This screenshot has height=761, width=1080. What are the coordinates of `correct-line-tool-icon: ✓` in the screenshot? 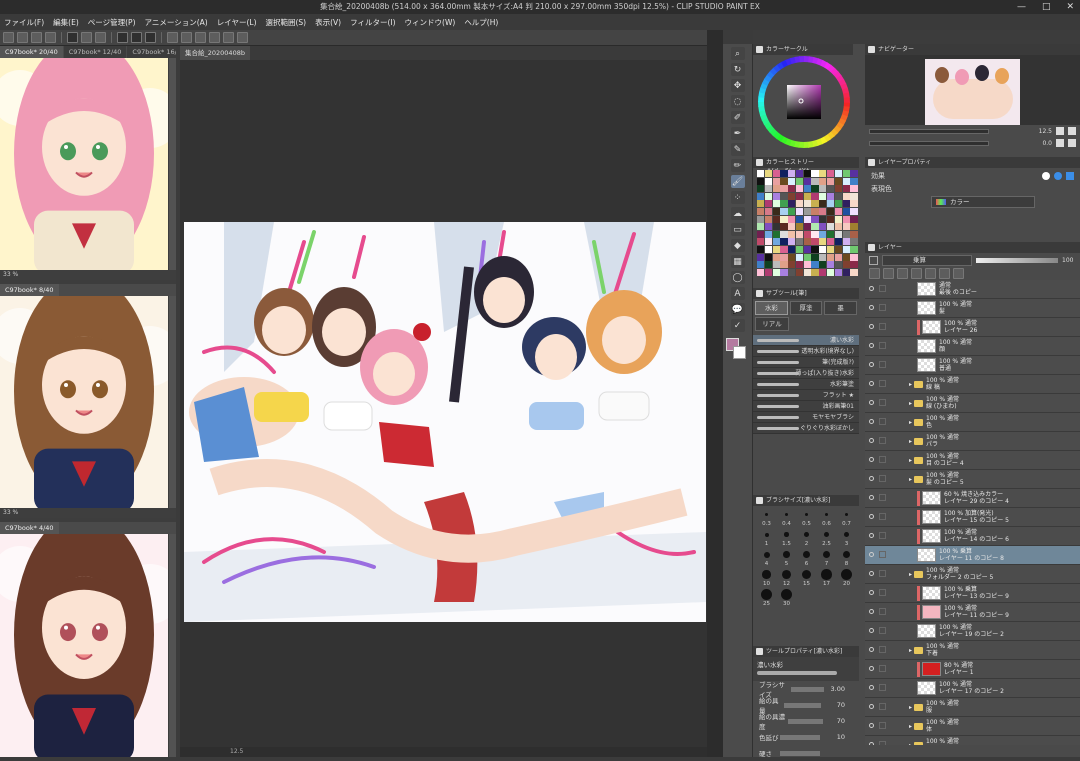 It's located at (737, 325).